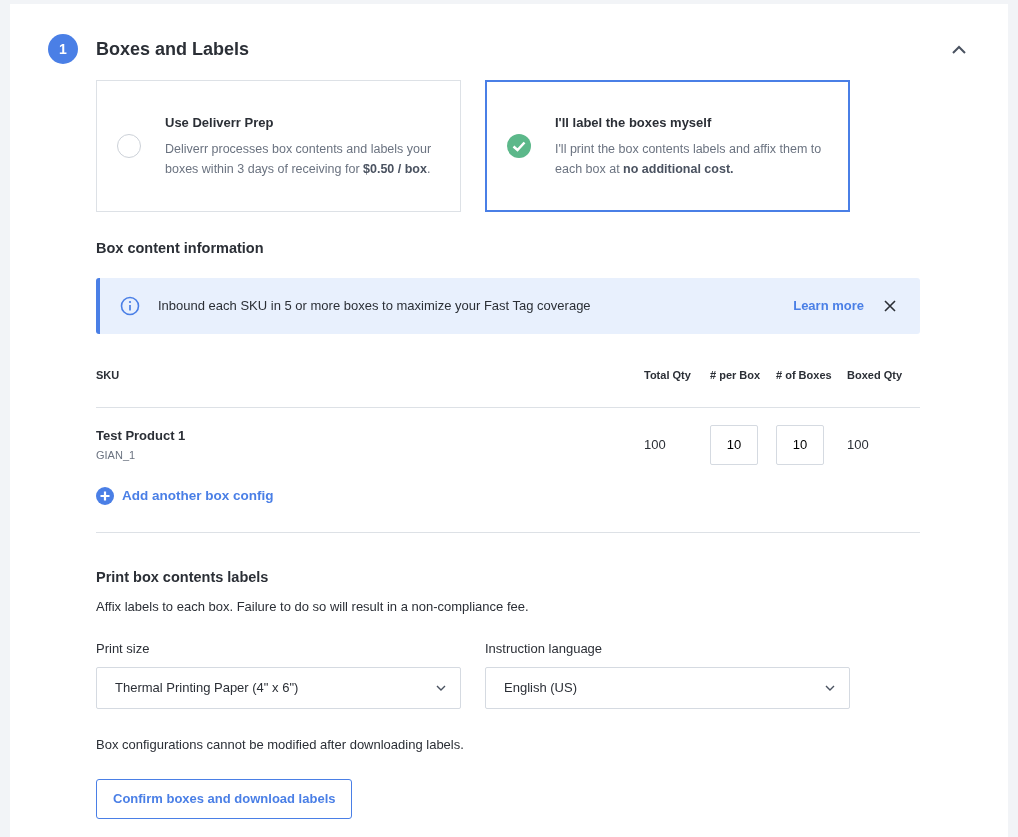 This screenshot has height=837, width=1018. Describe the element at coordinates (804, 374) in the screenshot. I see `column-header: # of Boxes` at that location.